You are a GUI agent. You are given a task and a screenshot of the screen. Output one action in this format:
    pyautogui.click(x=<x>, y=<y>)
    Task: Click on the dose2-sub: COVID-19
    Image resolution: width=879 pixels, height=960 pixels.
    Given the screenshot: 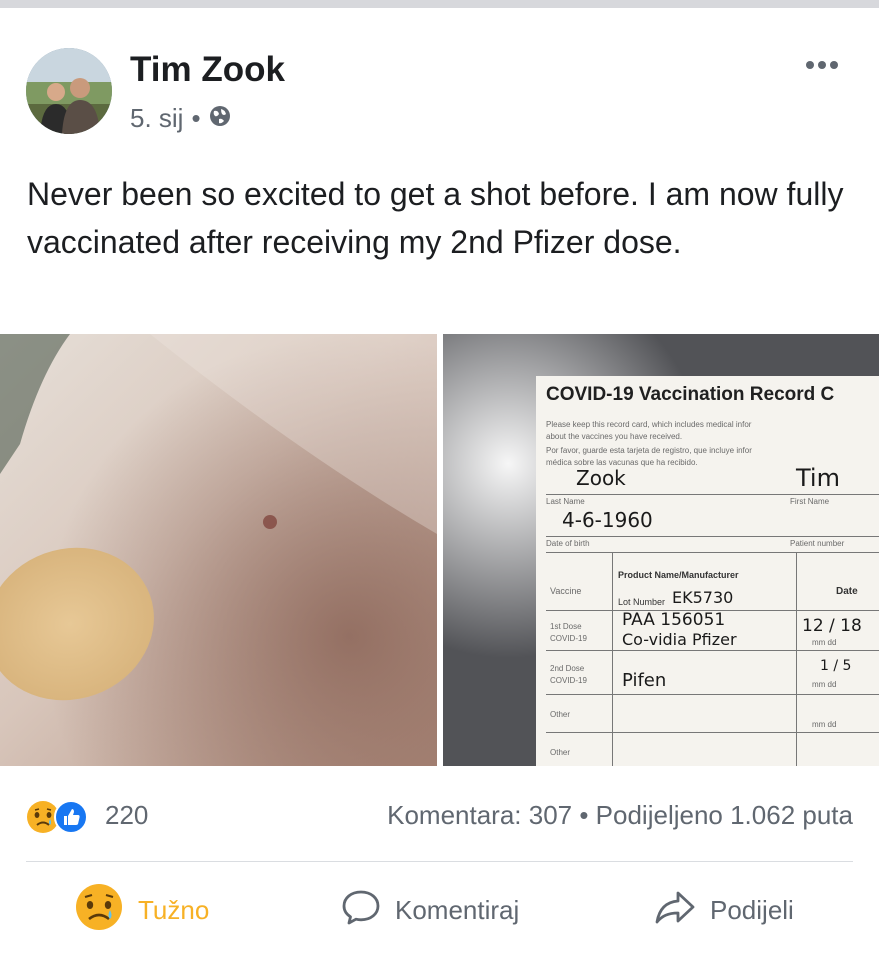 What is the action you would take?
    pyautogui.click(x=568, y=680)
    